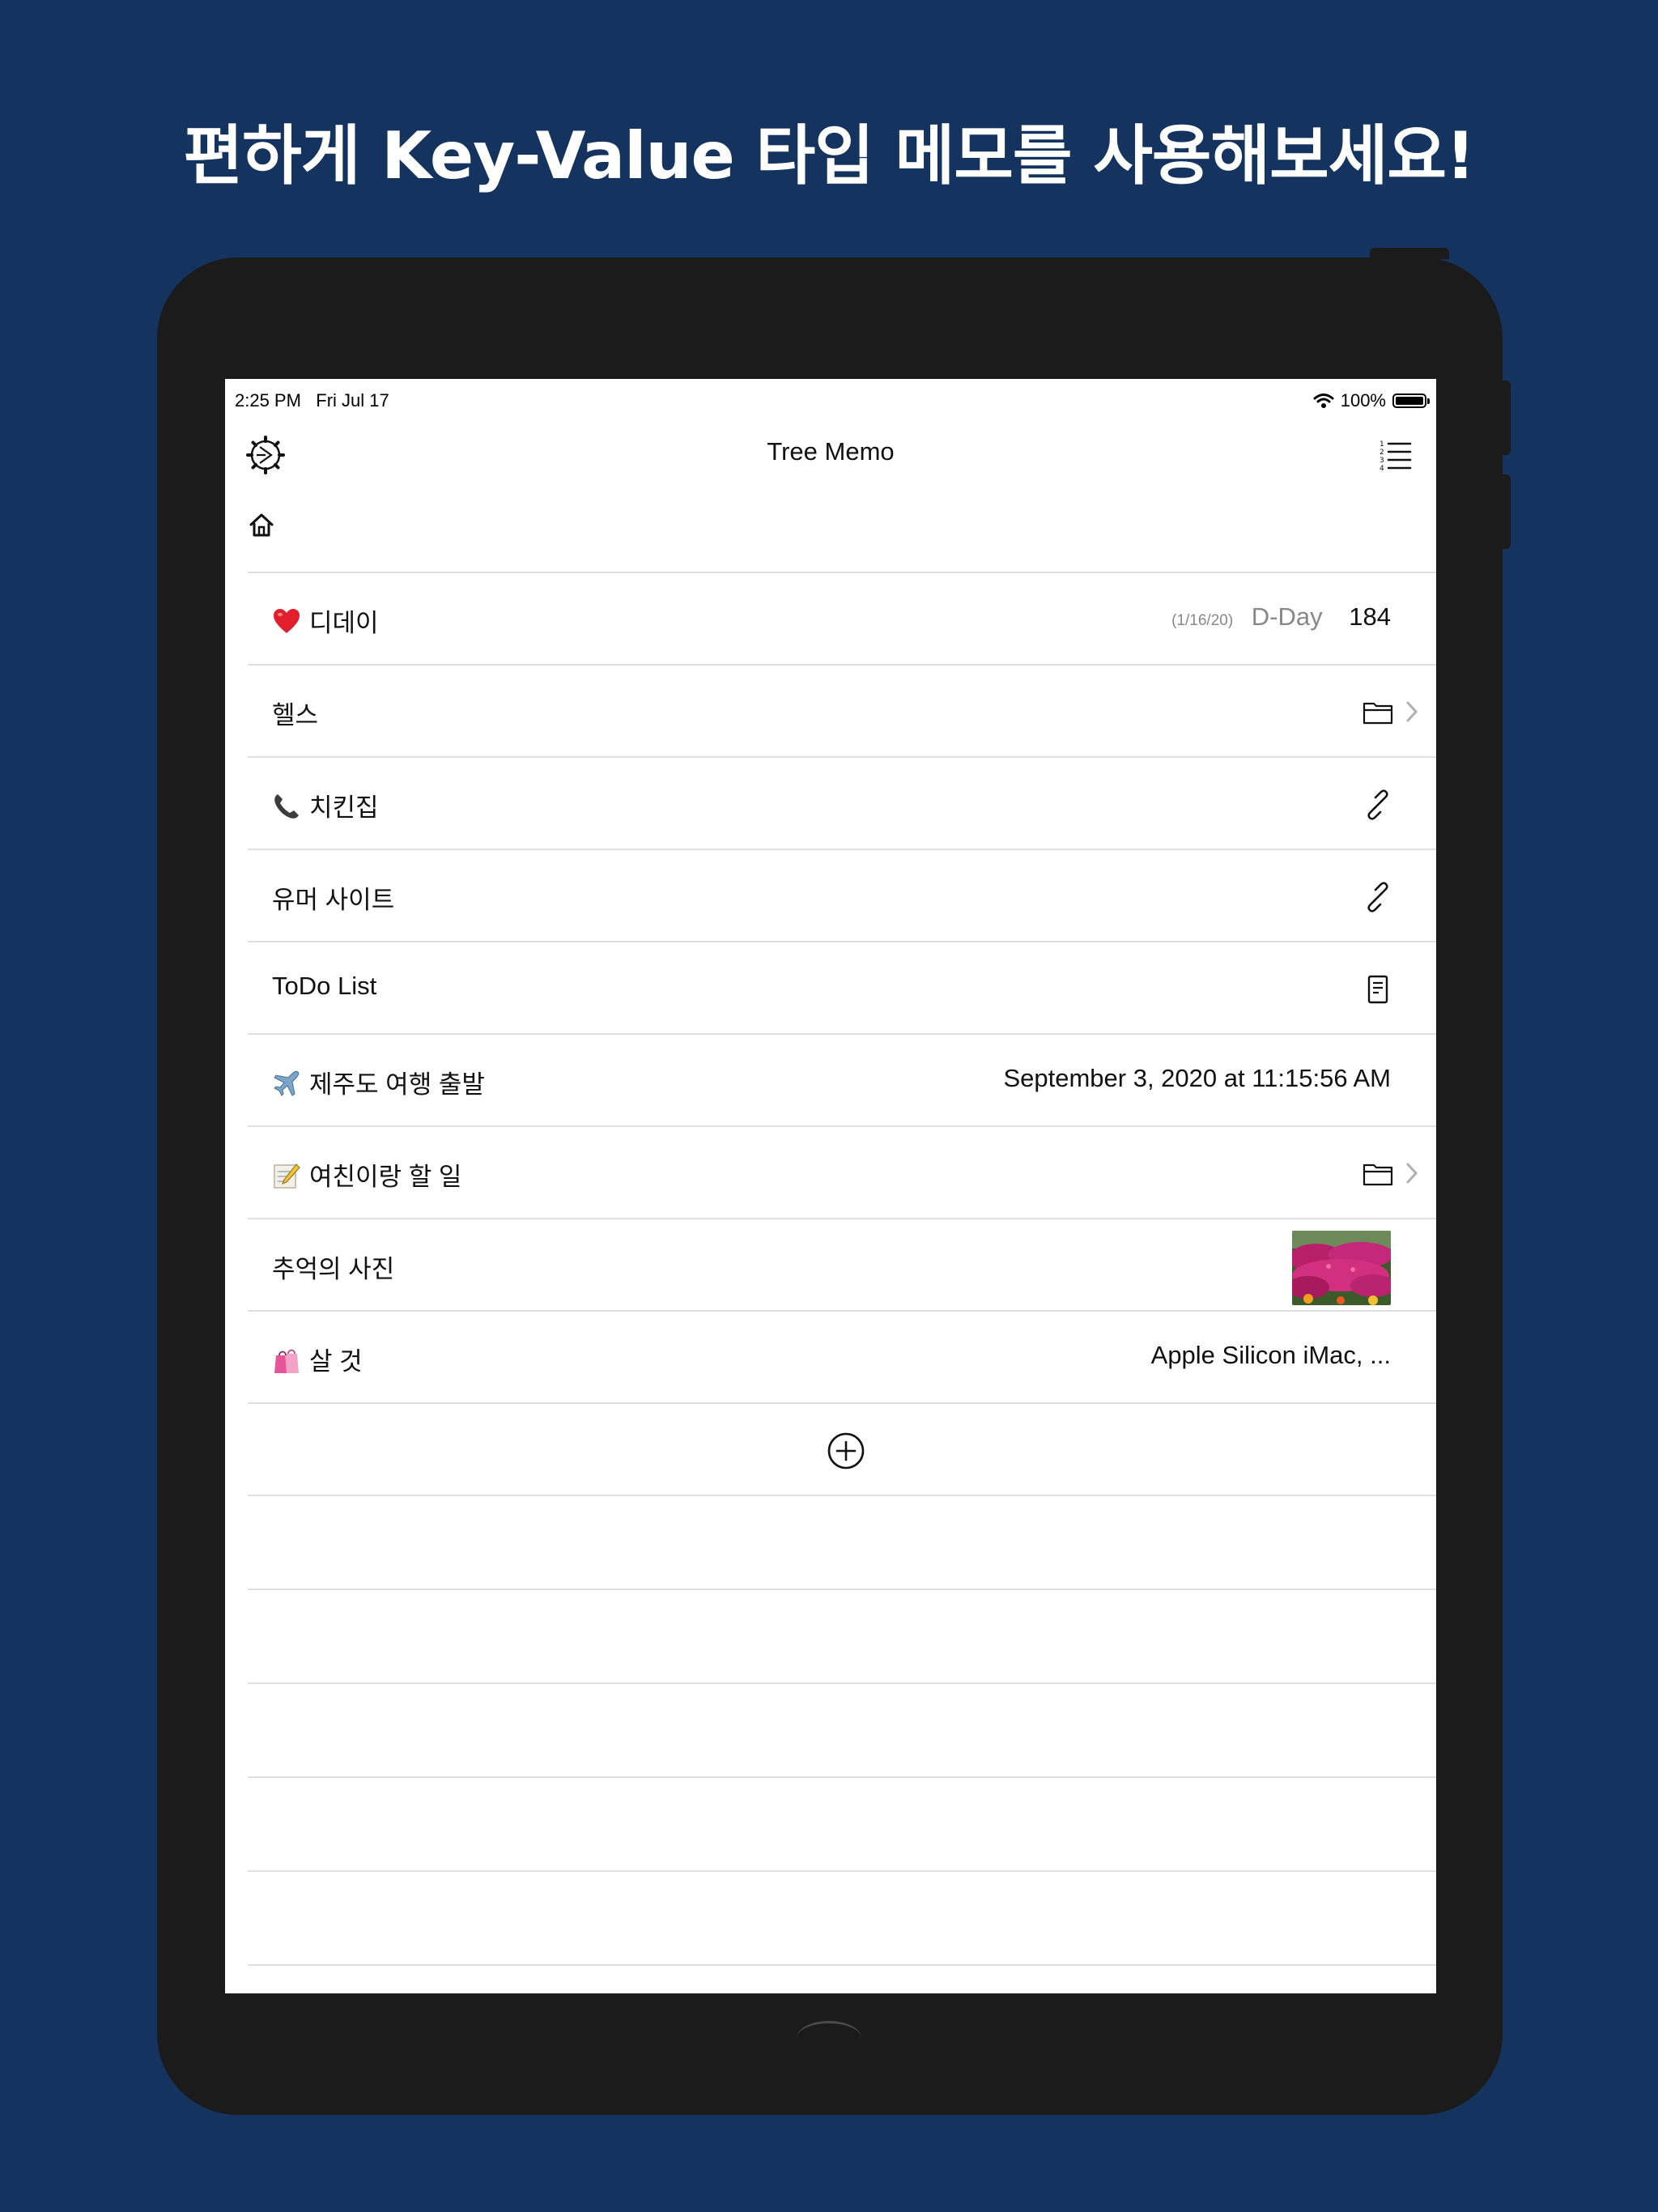 The width and height of the screenshot is (1658, 2212). I want to click on list-item-key: 헬스, so click(295, 716).